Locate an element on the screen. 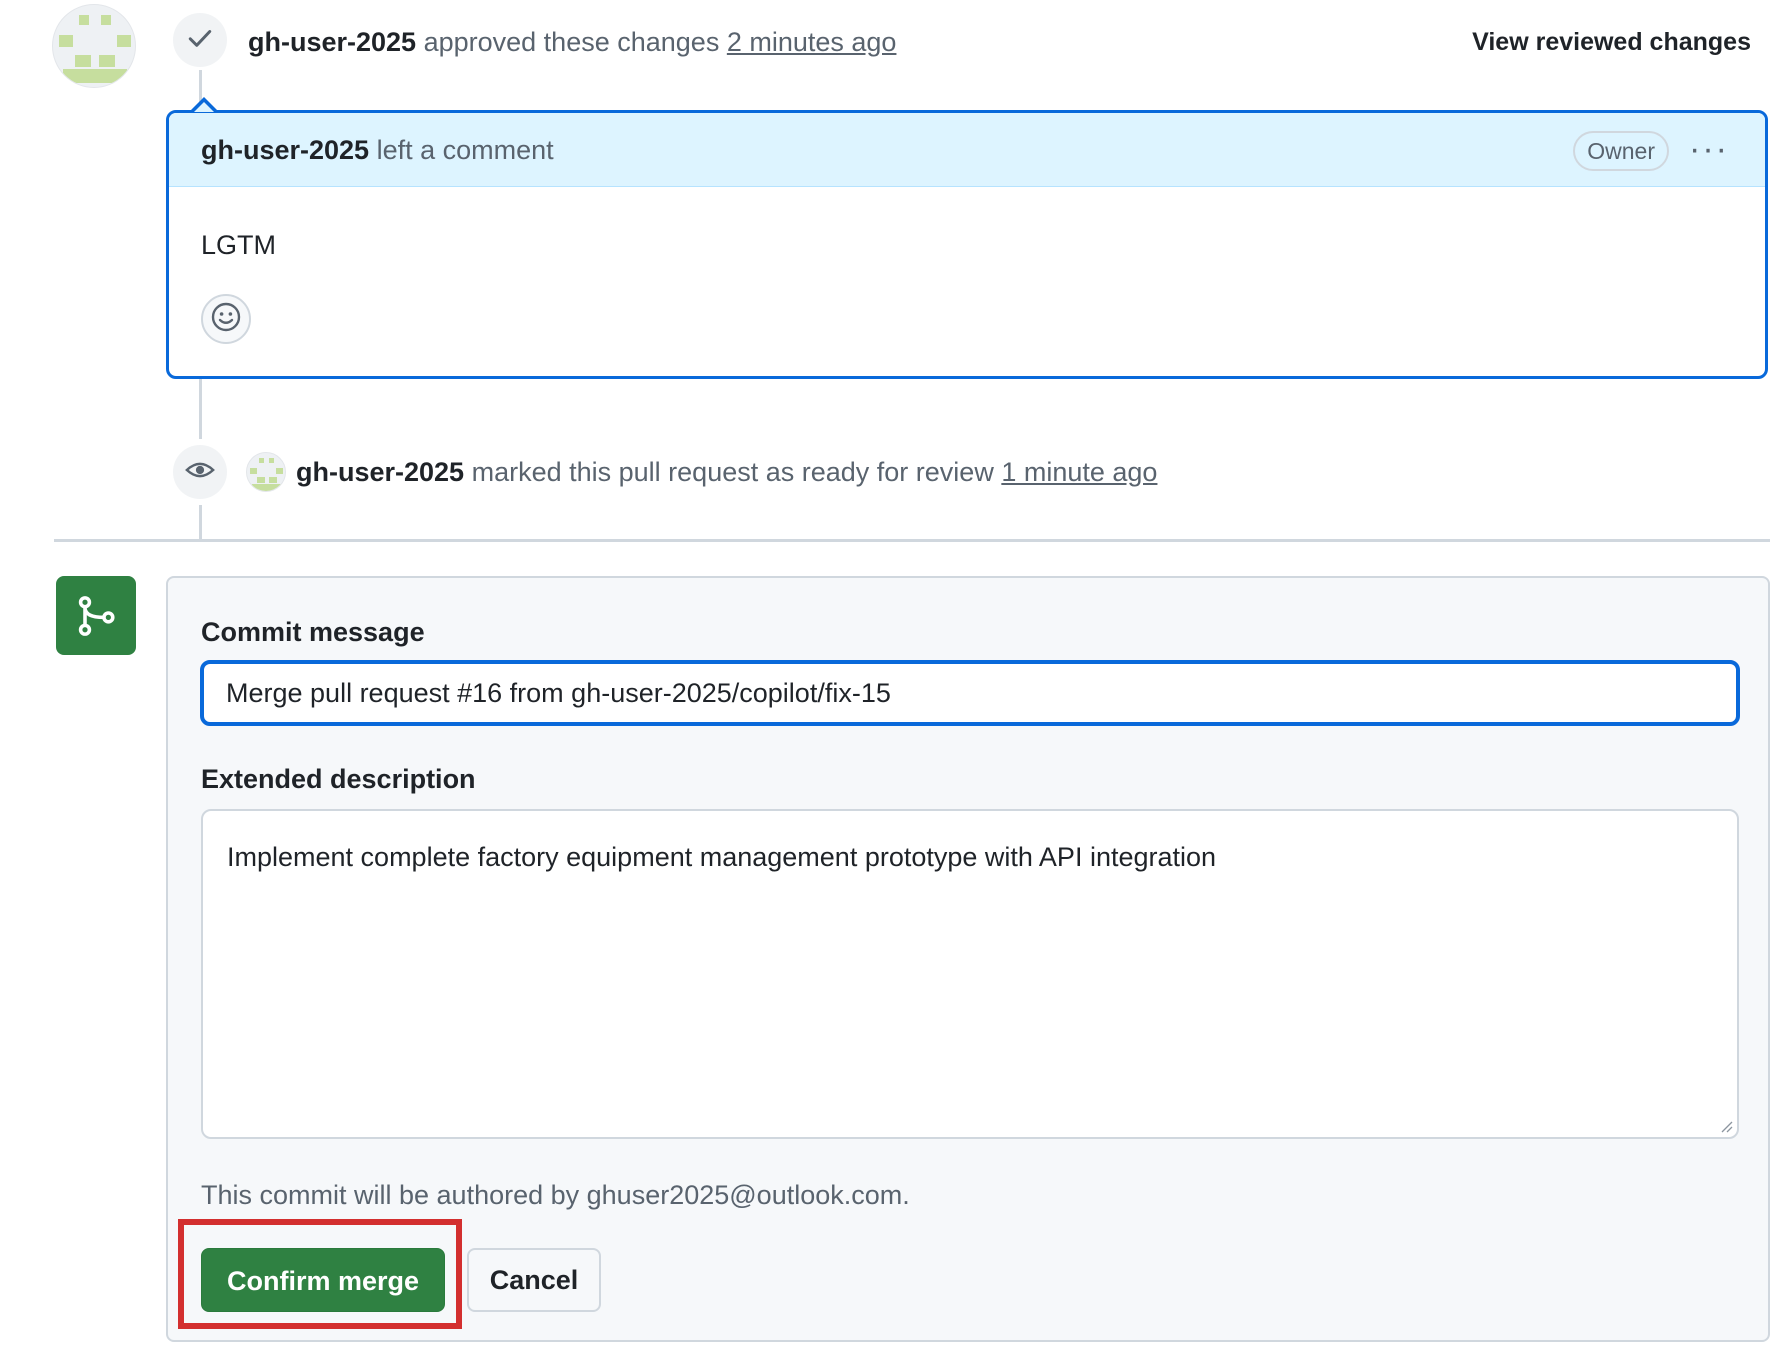 Image resolution: width=1784 pixels, height=1352 pixels. review-time-link: 2 minutes ago is located at coordinates (812, 42).